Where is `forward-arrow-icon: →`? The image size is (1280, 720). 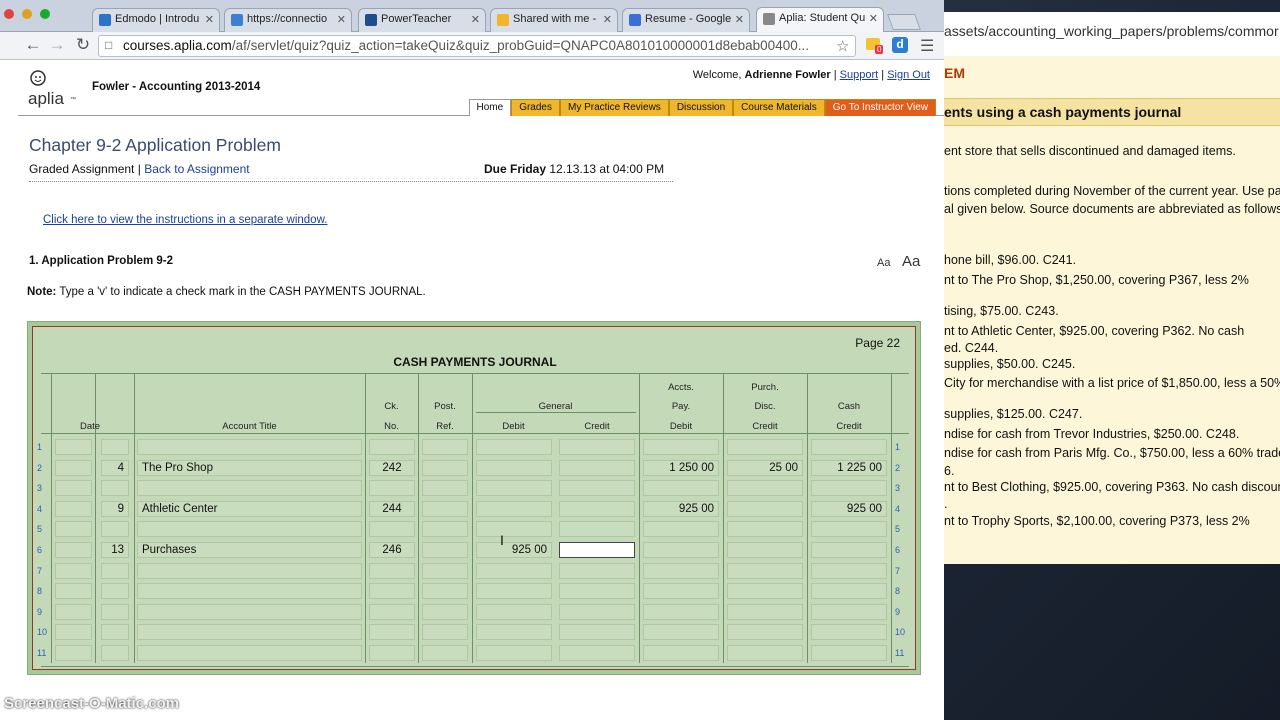
forward-arrow-icon: → is located at coordinates (57, 45).